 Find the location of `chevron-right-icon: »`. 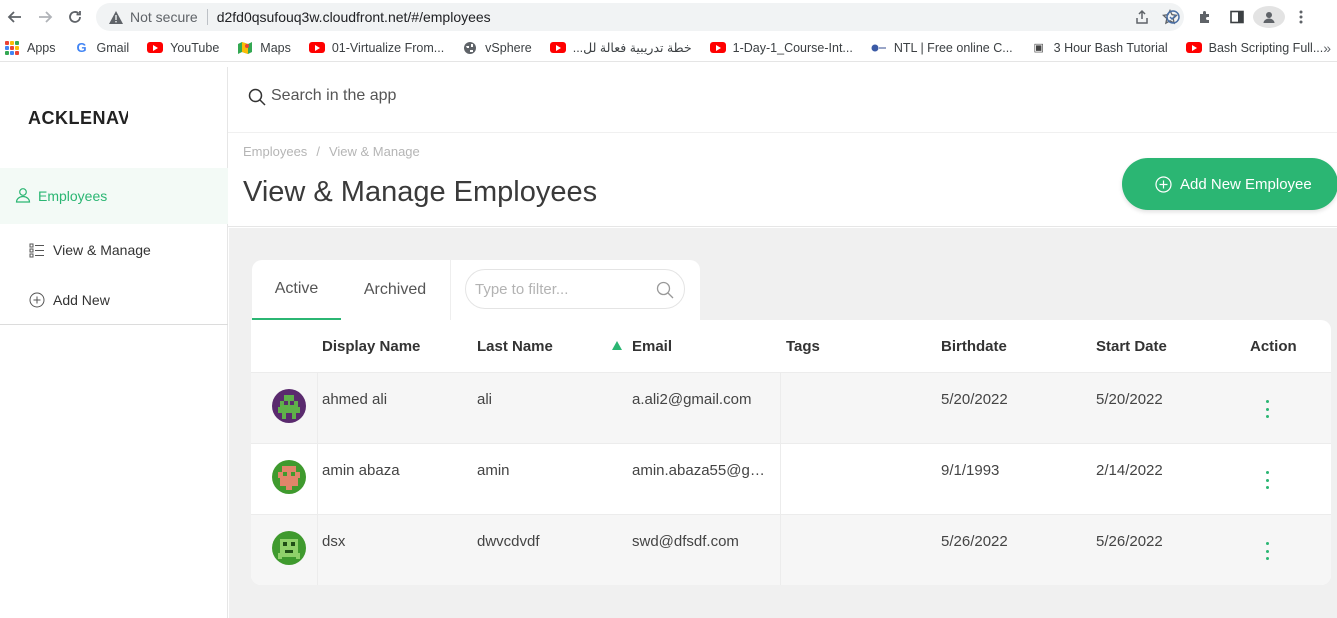

chevron-right-icon: » is located at coordinates (1327, 48).